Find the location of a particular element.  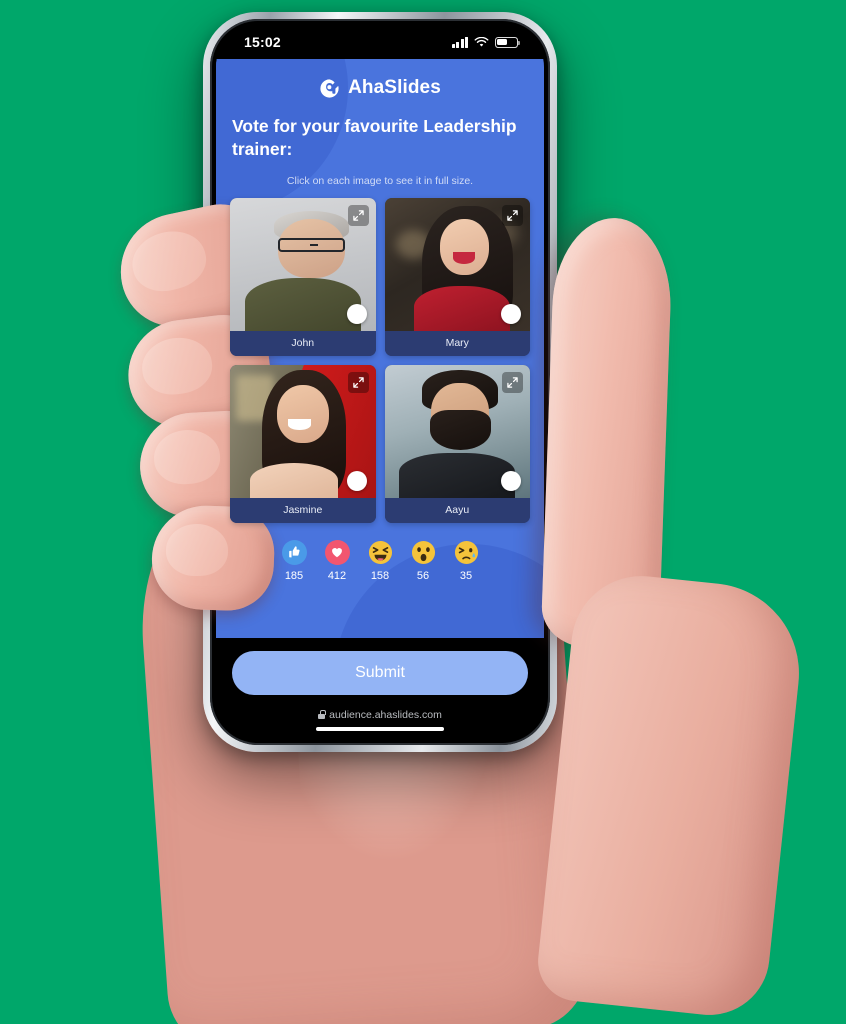

lock-icon is located at coordinates (322, 714).